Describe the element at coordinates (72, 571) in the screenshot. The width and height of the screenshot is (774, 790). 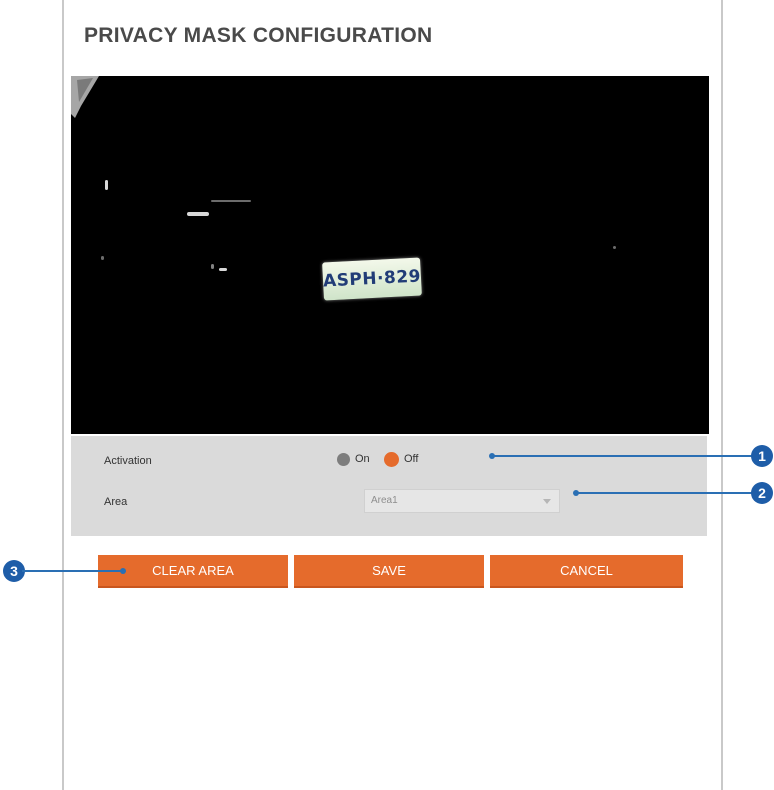
I see `callout-3-line` at that location.